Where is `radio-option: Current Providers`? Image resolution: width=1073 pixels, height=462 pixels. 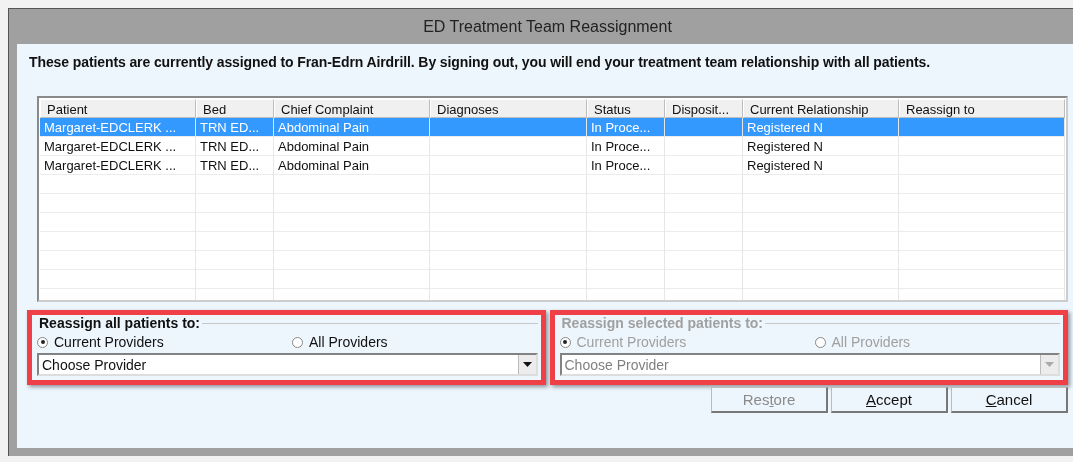
radio-option: Current Providers is located at coordinates (164, 342).